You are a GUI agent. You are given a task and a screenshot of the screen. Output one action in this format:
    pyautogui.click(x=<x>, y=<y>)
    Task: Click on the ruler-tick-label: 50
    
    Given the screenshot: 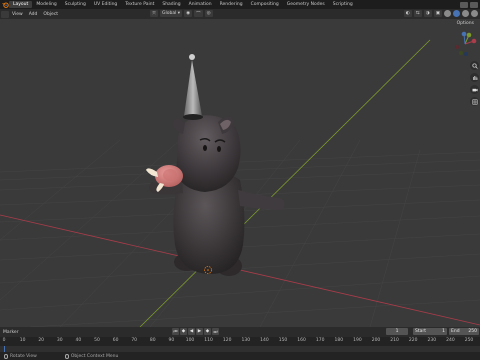 What is the action you would take?
    pyautogui.click(x=97, y=340)
    